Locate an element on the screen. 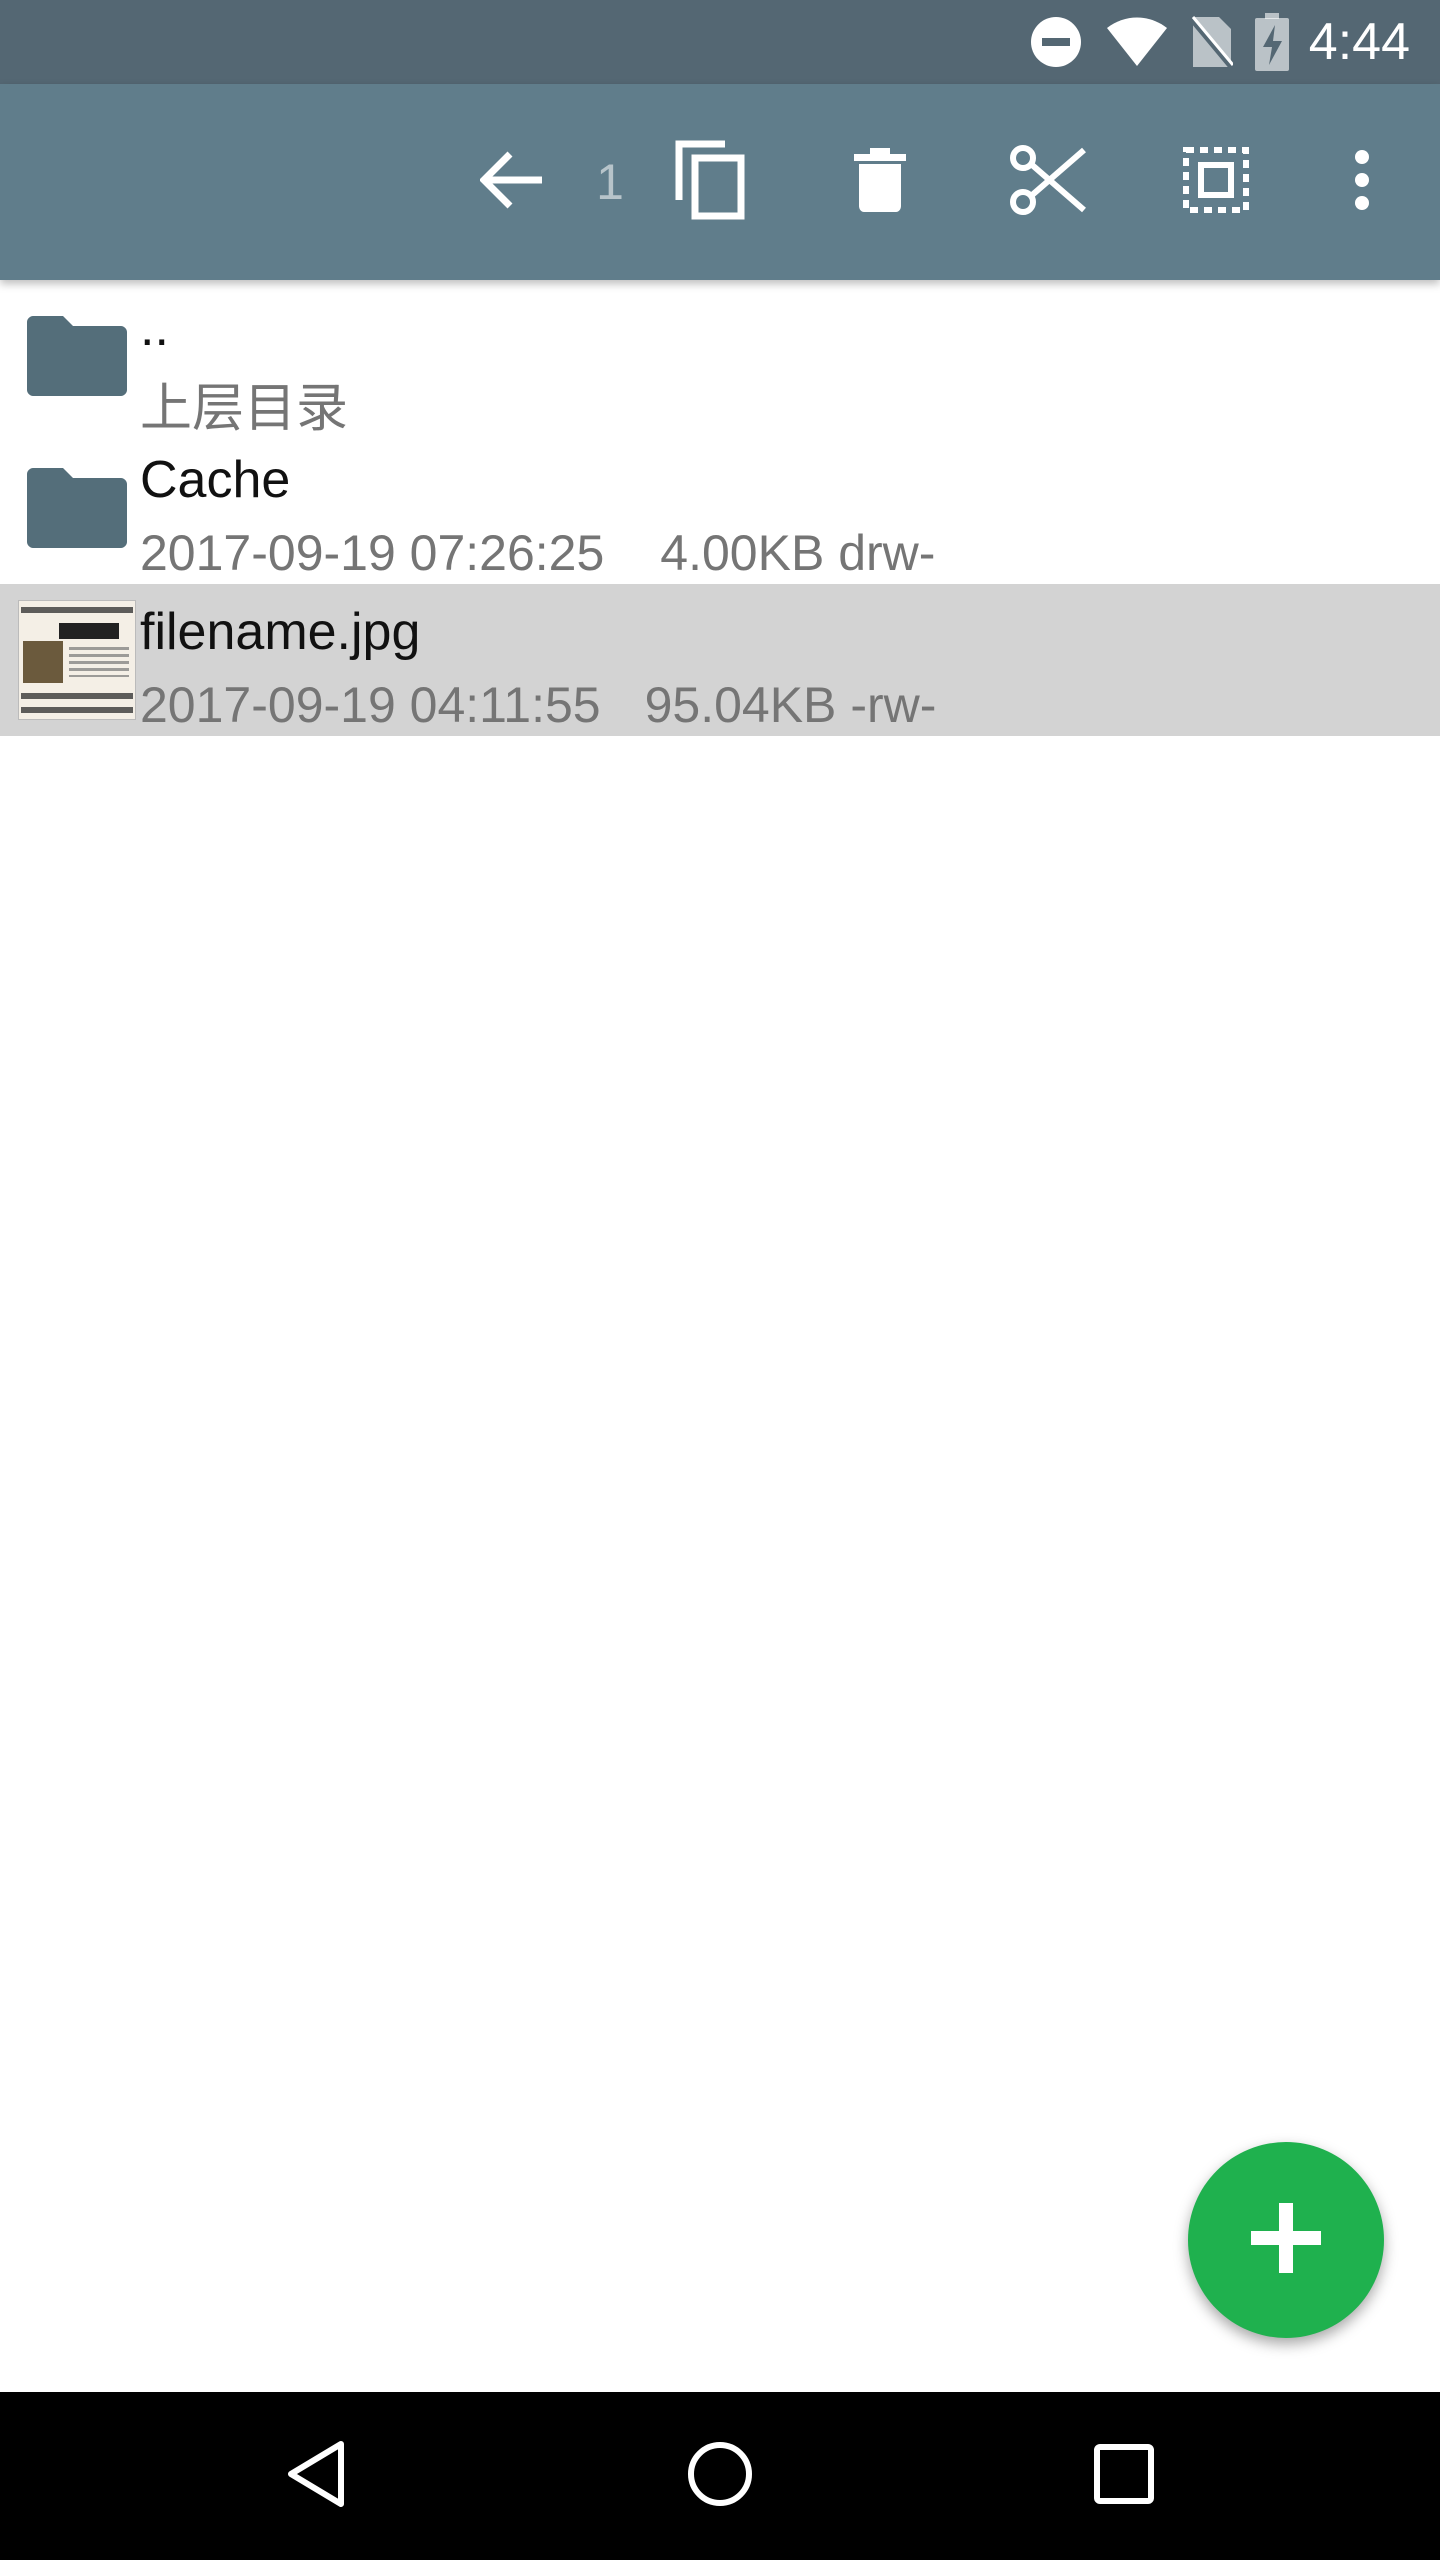 The height and width of the screenshot is (2560, 1440). back-arrow-icon is located at coordinates (511, 182).